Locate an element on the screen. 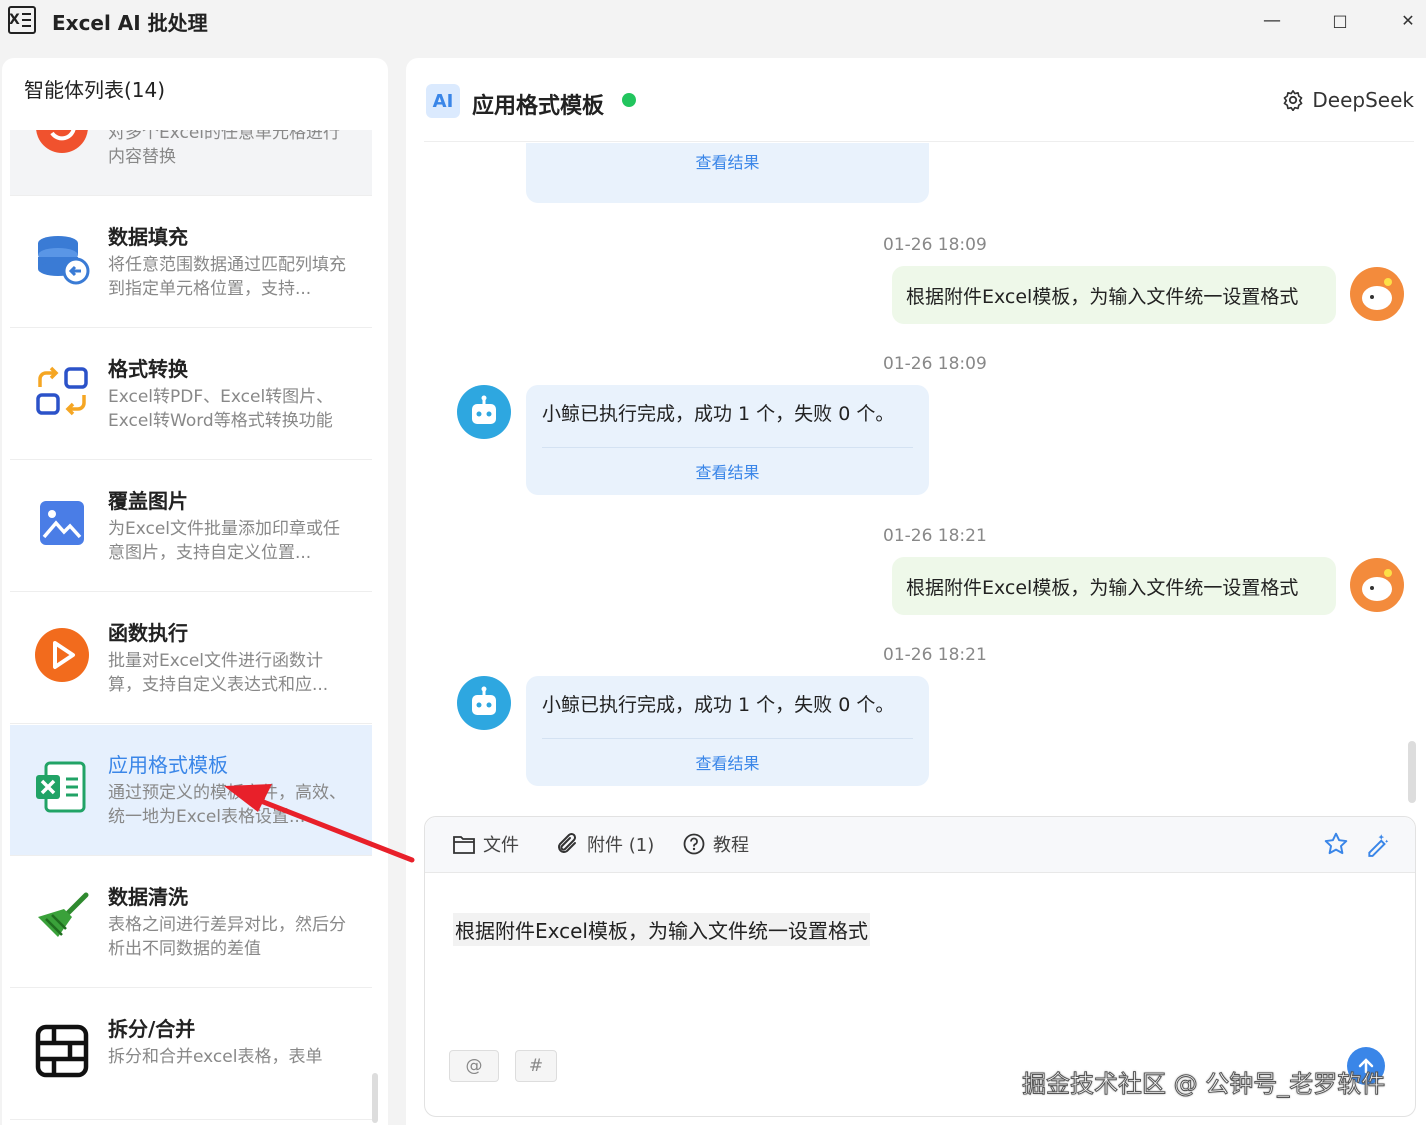 The image size is (1426, 1125). split-merge-icon is located at coordinates (62, 1051).